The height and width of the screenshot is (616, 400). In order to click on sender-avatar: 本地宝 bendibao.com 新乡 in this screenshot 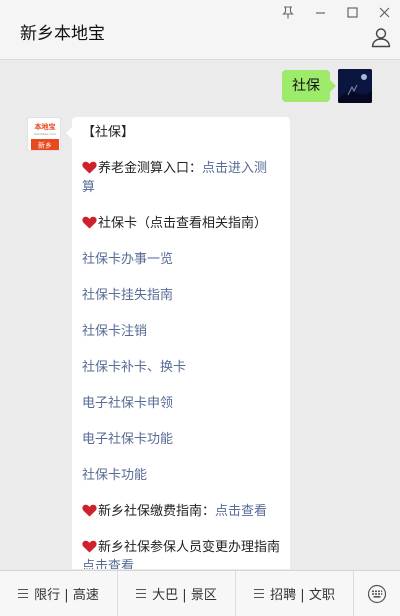, I will do `click(44, 134)`.